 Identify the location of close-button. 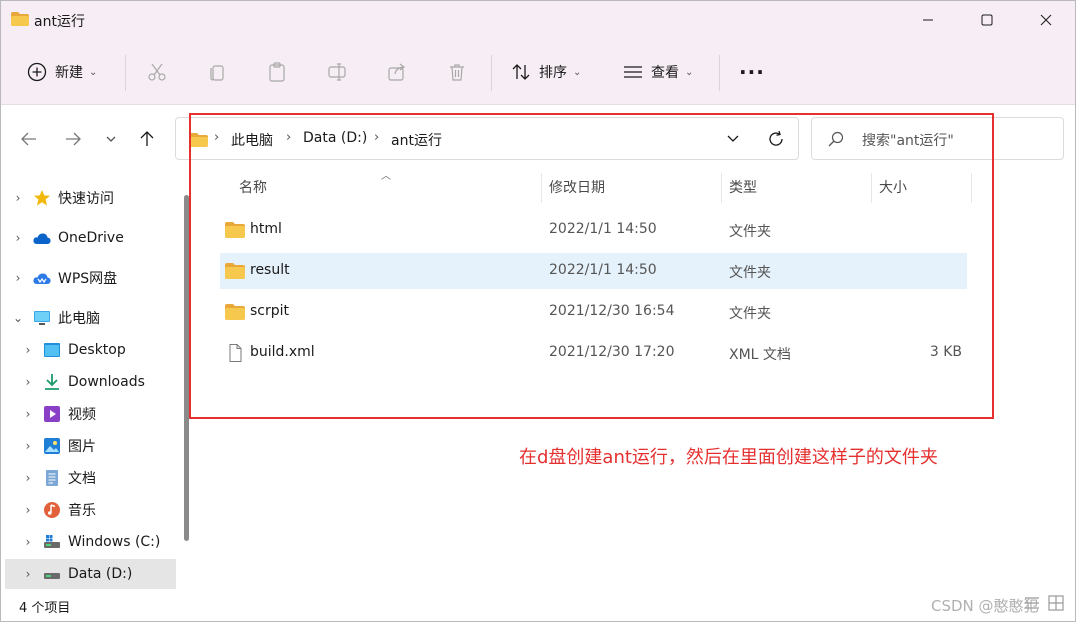
(1046, 20).